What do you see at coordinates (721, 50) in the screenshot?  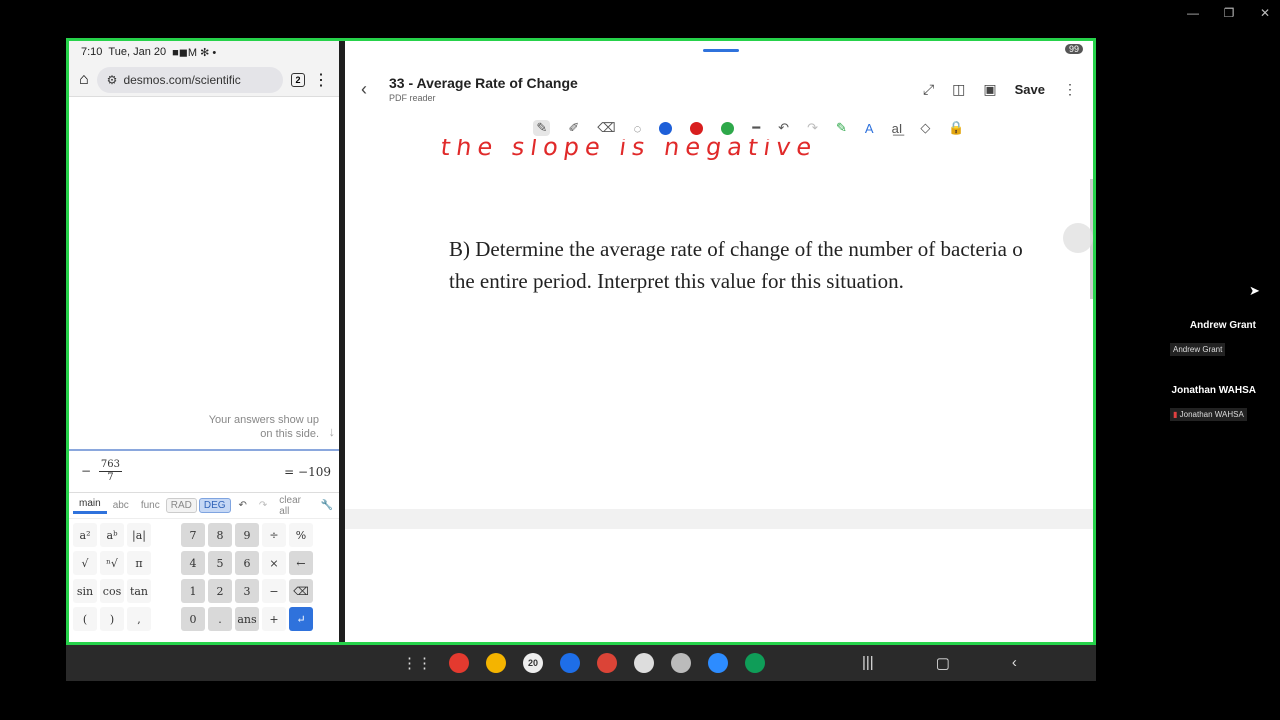 I see `drag-handle` at bounding box center [721, 50].